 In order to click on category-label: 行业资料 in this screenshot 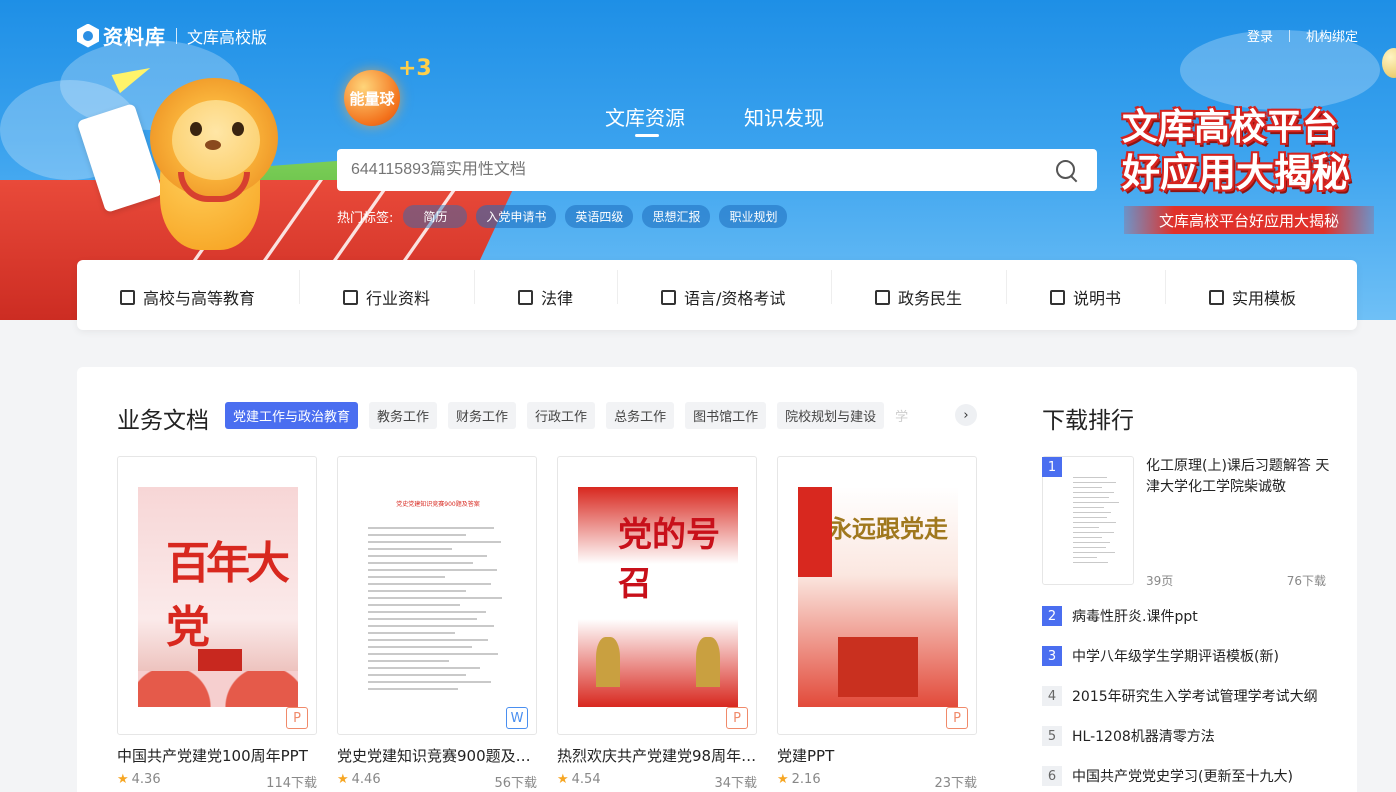, I will do `click(398, 298)`.